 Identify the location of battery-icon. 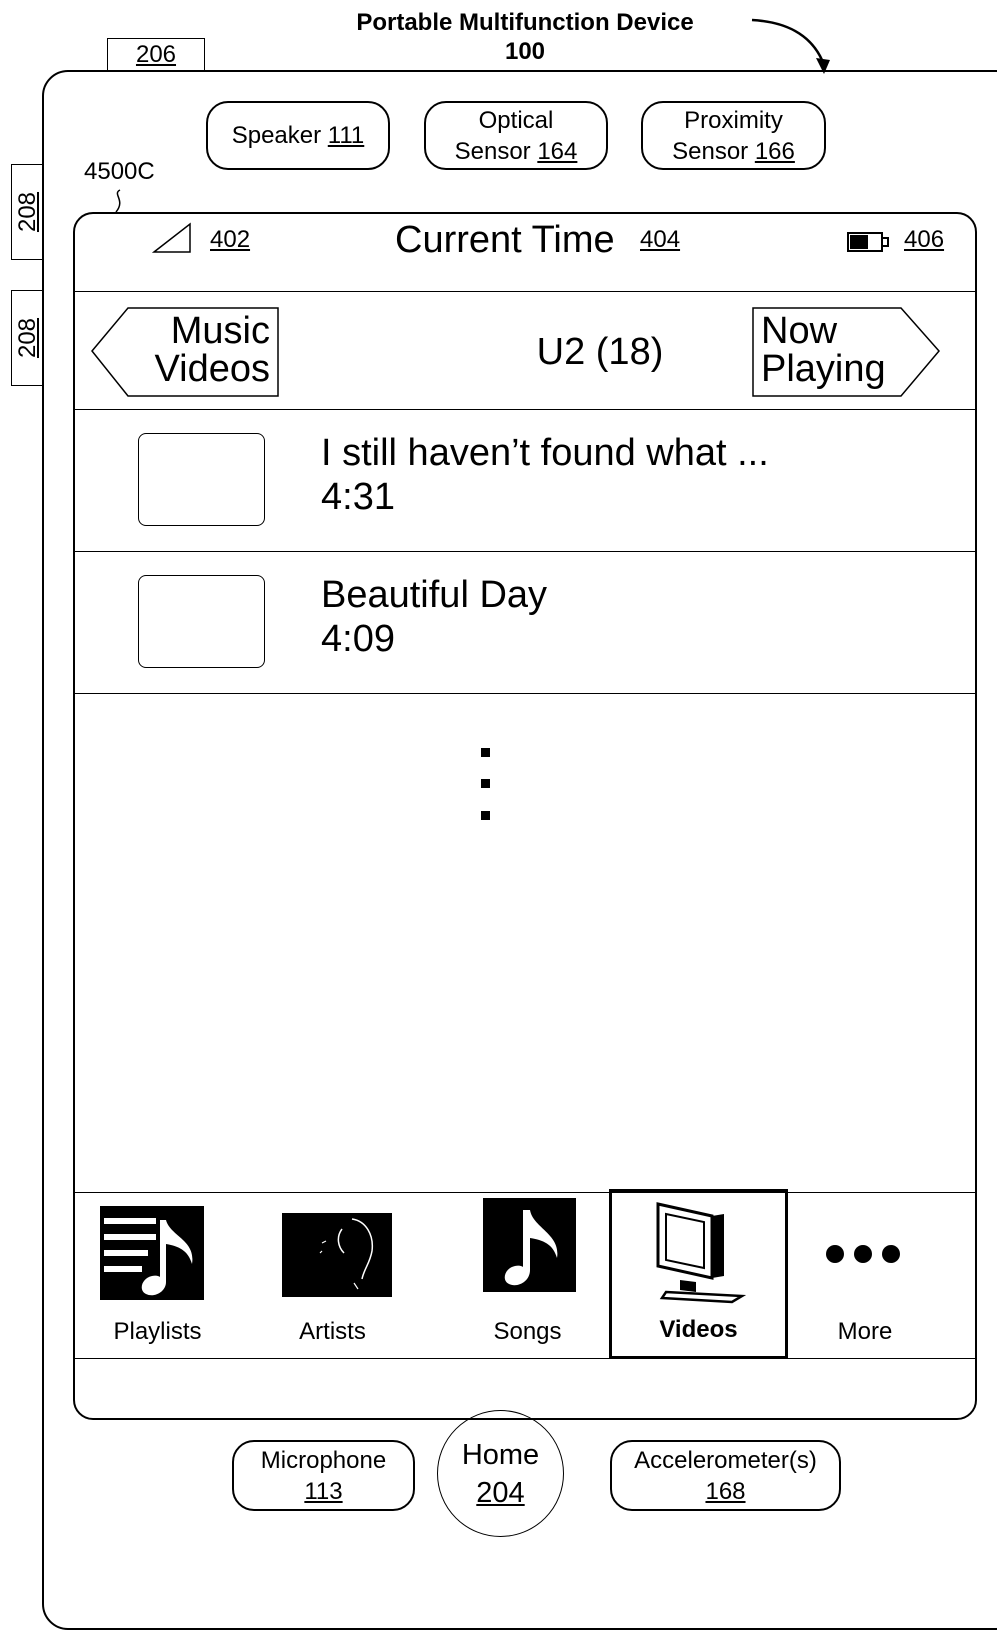
(868, 242).